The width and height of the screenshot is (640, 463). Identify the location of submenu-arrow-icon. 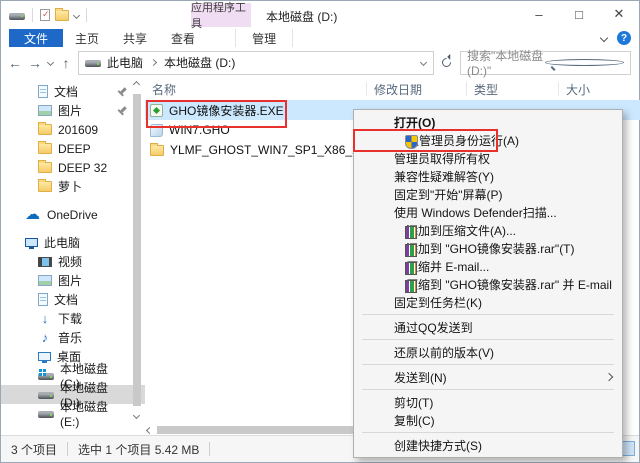
(609, 377).